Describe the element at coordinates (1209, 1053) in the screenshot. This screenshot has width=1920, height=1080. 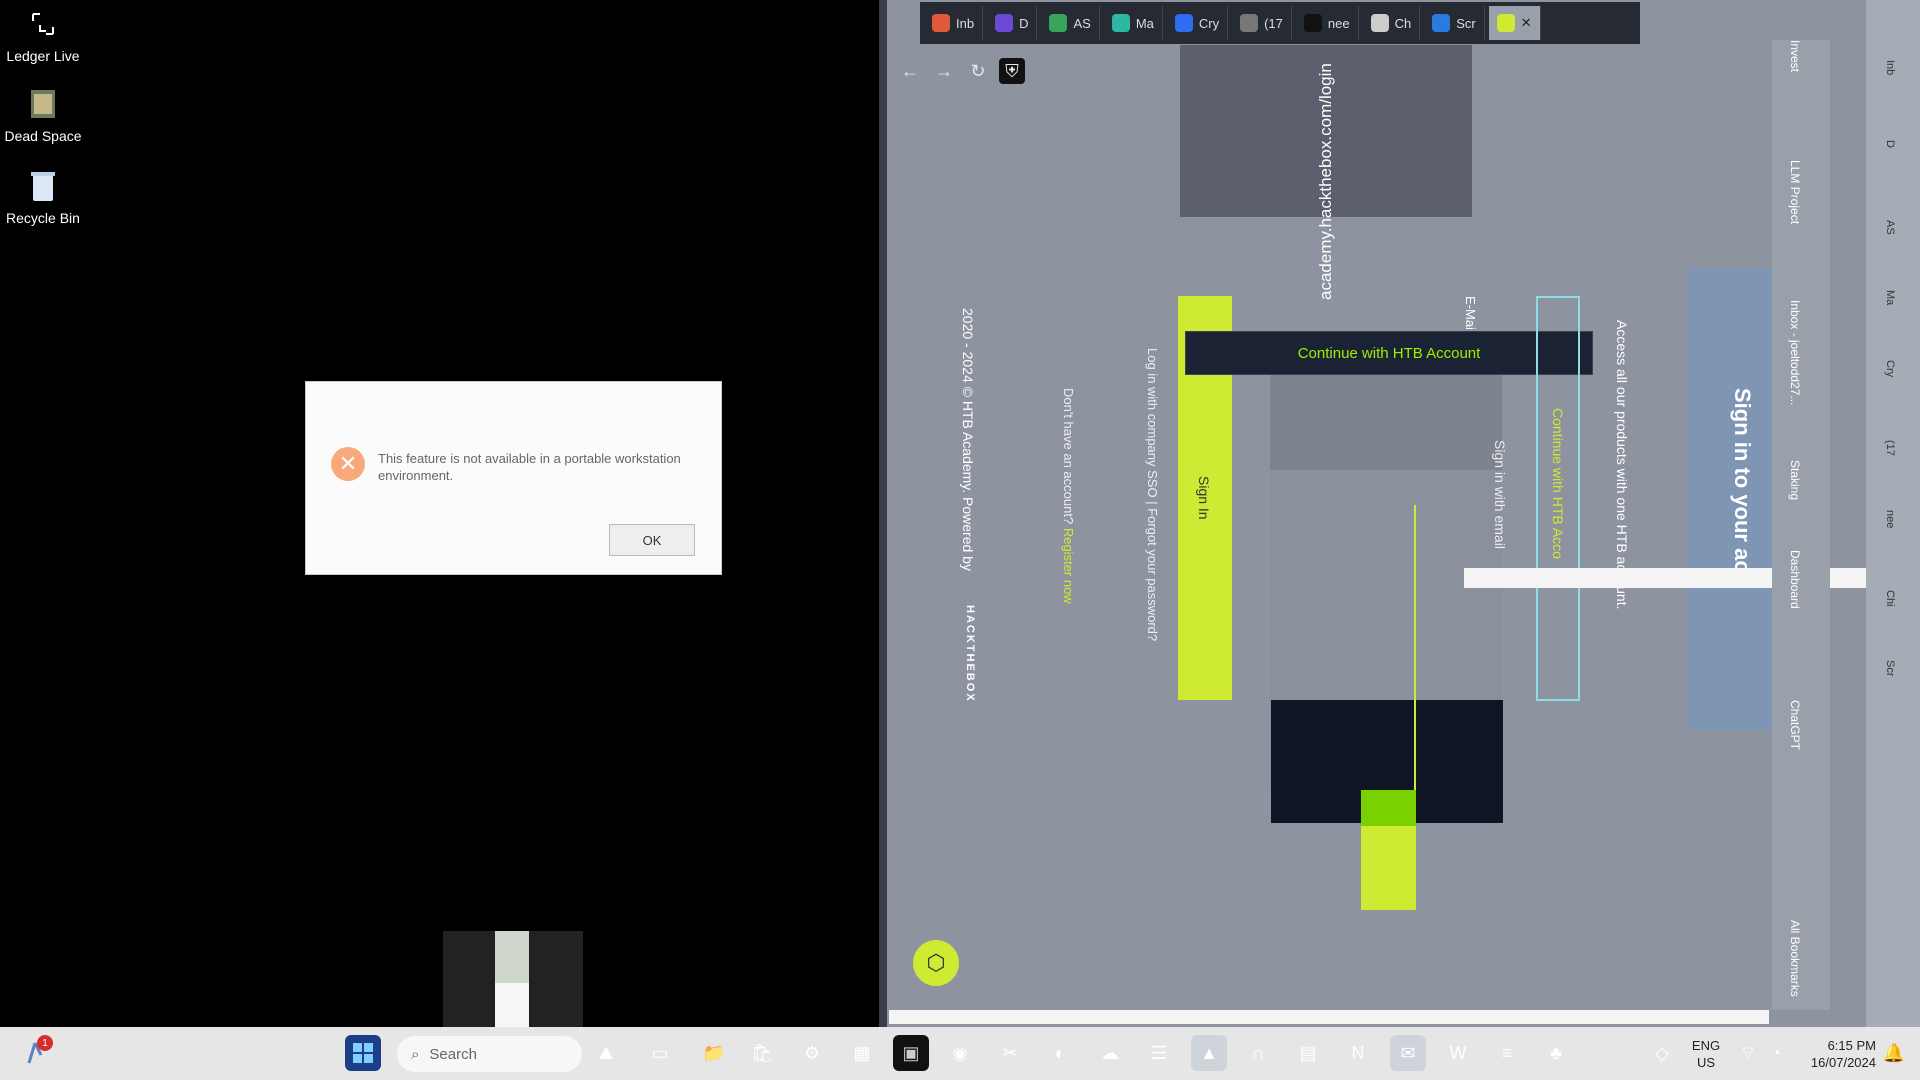
I see `azure-icon: ▲` at that location.